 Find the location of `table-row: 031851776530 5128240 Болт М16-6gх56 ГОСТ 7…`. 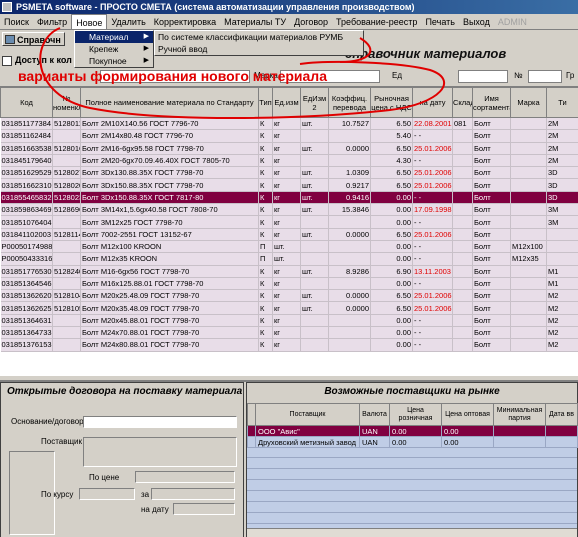

table-row: 031851776530 5128240 Болт М16-6gх56 ГОСТ 7… is located at coordinates (289, 271).